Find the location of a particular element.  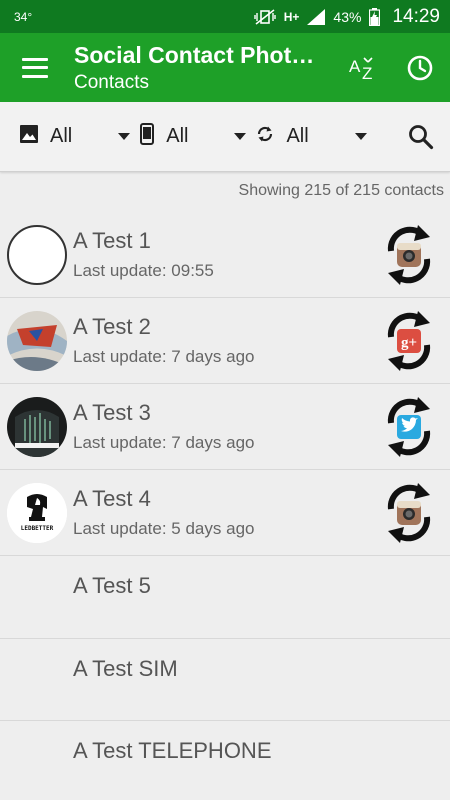

sync-icon is located at coordinates (265, 136).